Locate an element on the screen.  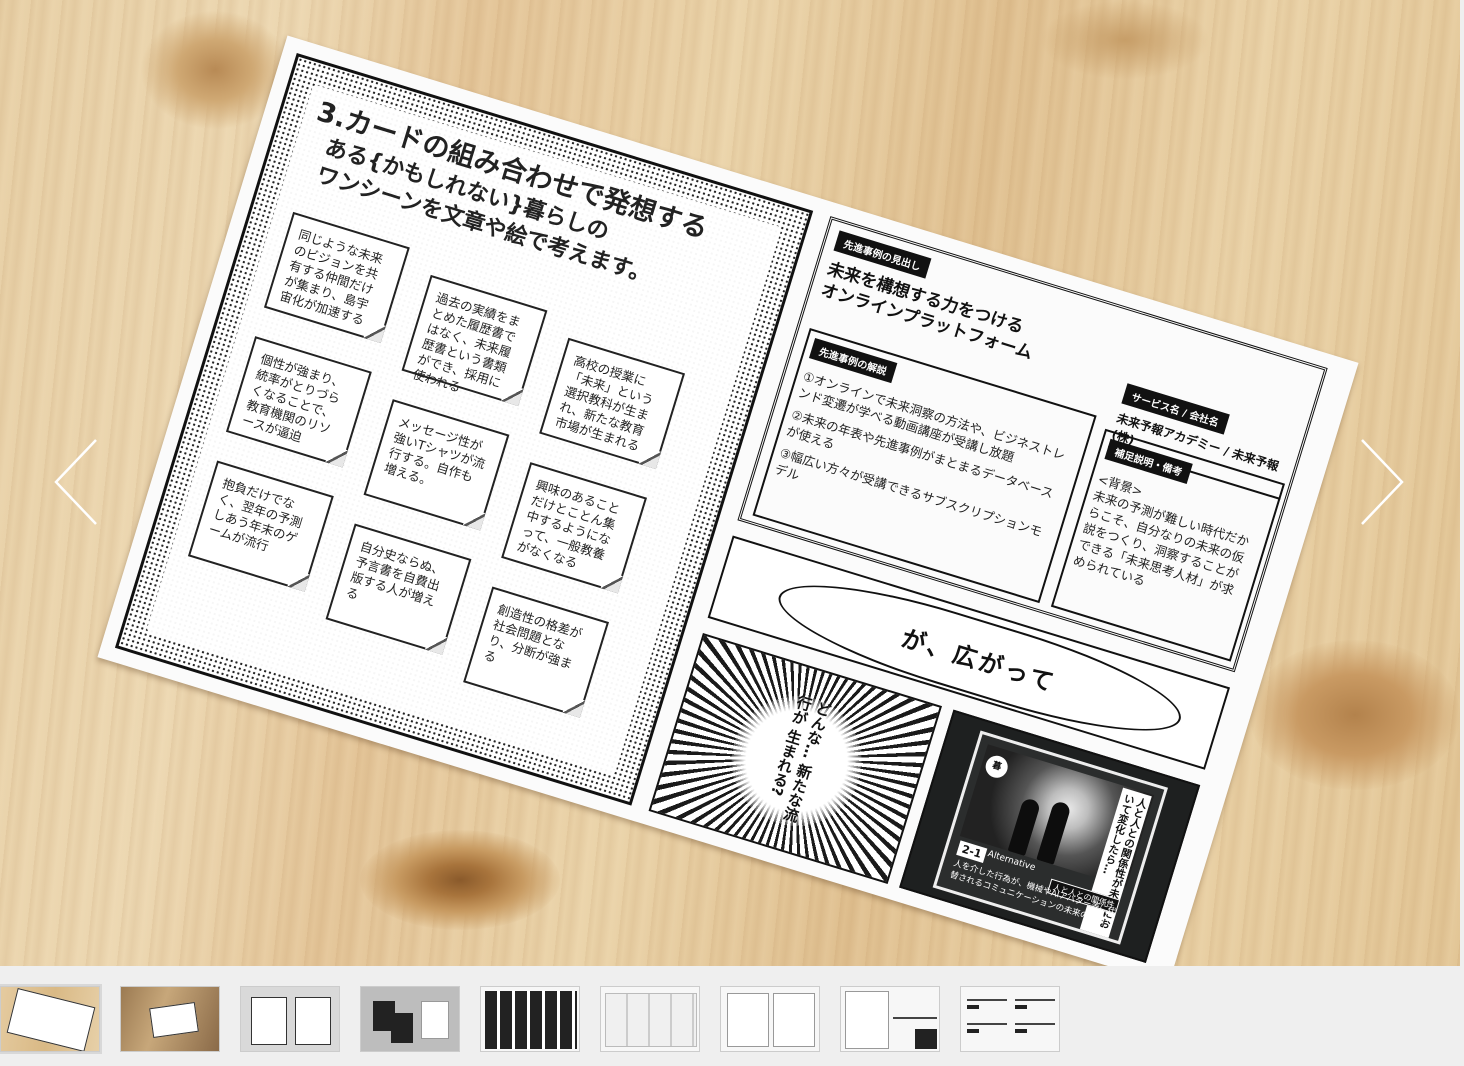
chevron-right-icon is located at coordinates (1382, 482).